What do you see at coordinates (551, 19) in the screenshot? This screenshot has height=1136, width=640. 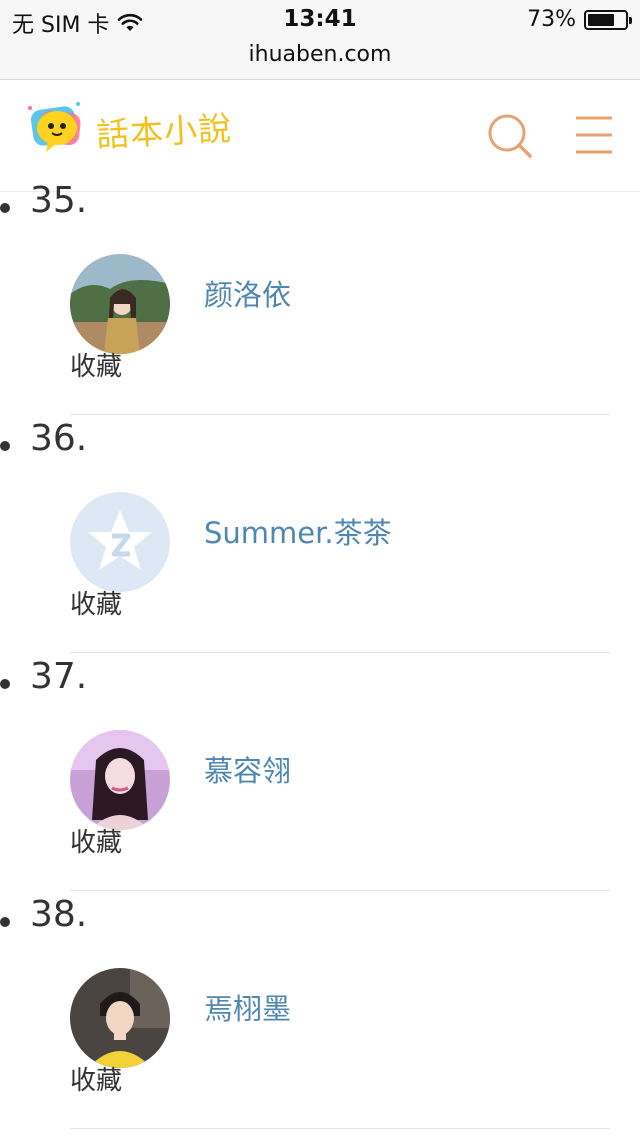 I see `battery-percent: 73%` at bounding box center [551, 19].